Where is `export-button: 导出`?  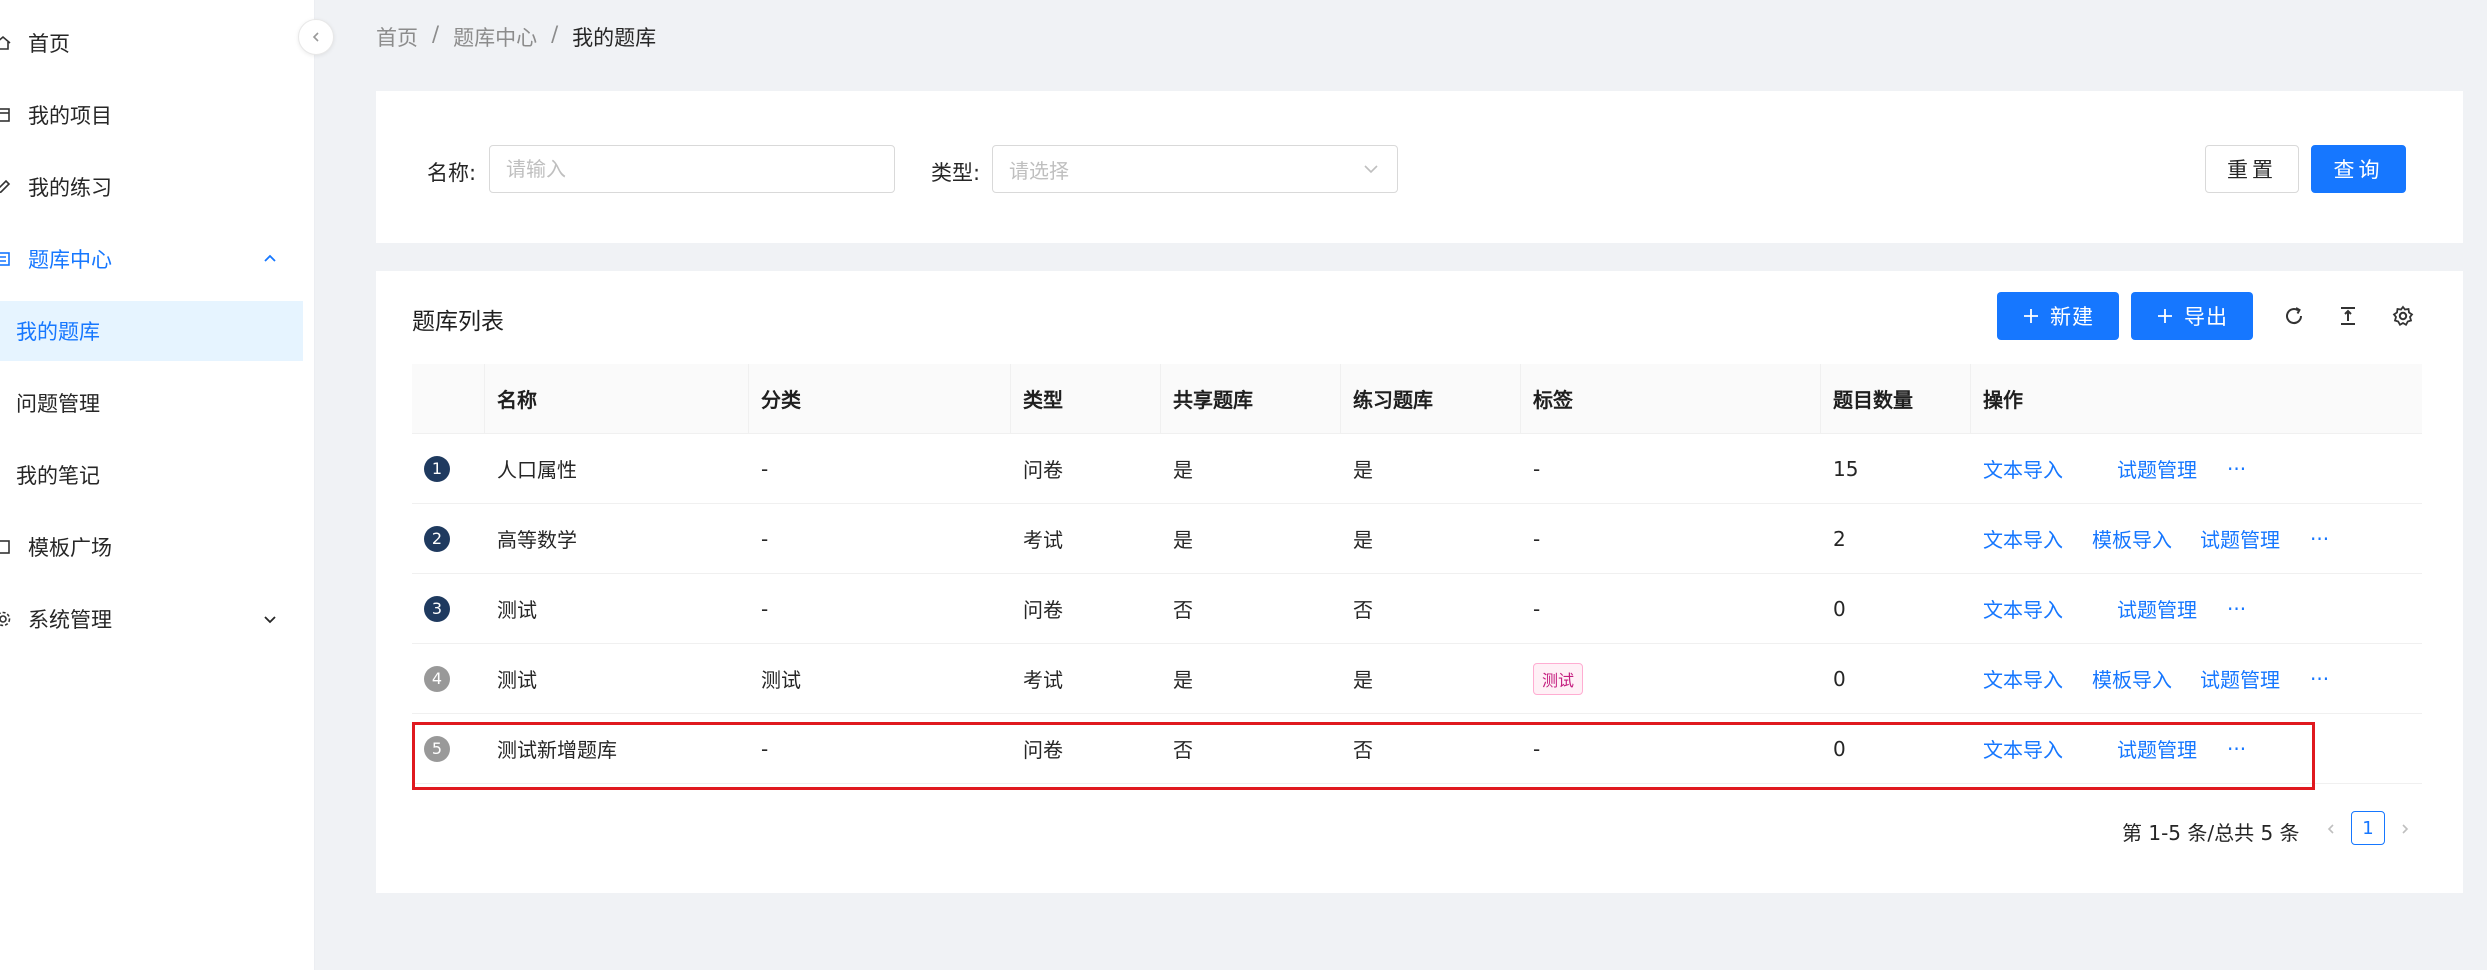
export-button: 导出 is located at coordinates (2192, 316).